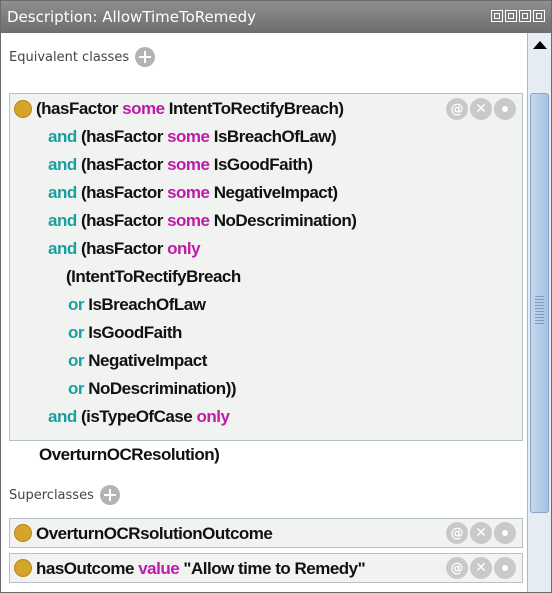 The height and width of the screenshot is (593, 552). Describe the element at coordinates (254, 108) in the screenshot. I see `expression-token: IntentToRectifyBreach)` at that location.